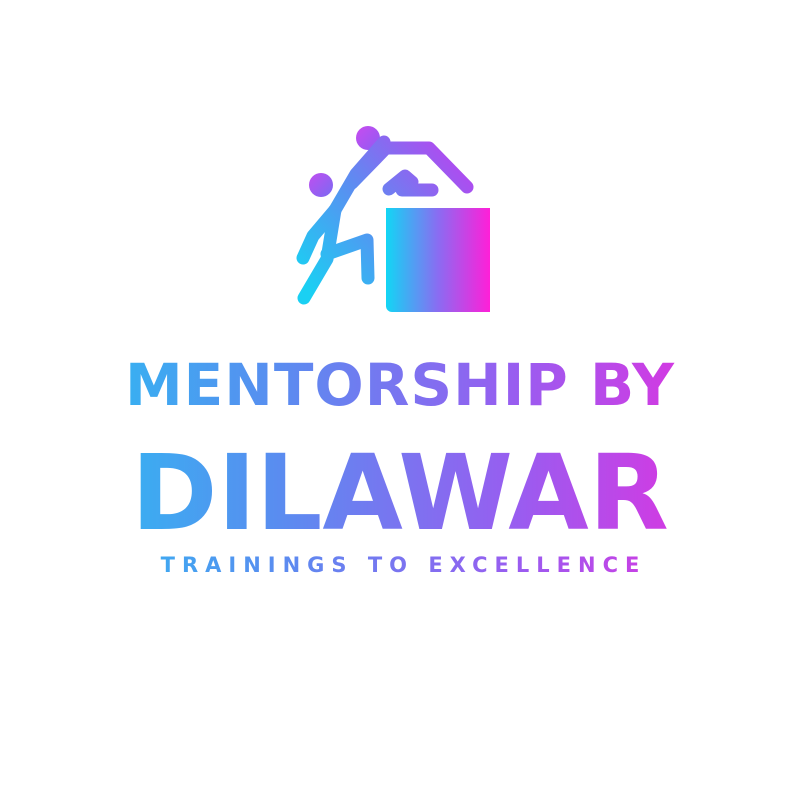  Describe the element at coordinates (438, 260) in the screenshot. I see `box-shape` at that location.